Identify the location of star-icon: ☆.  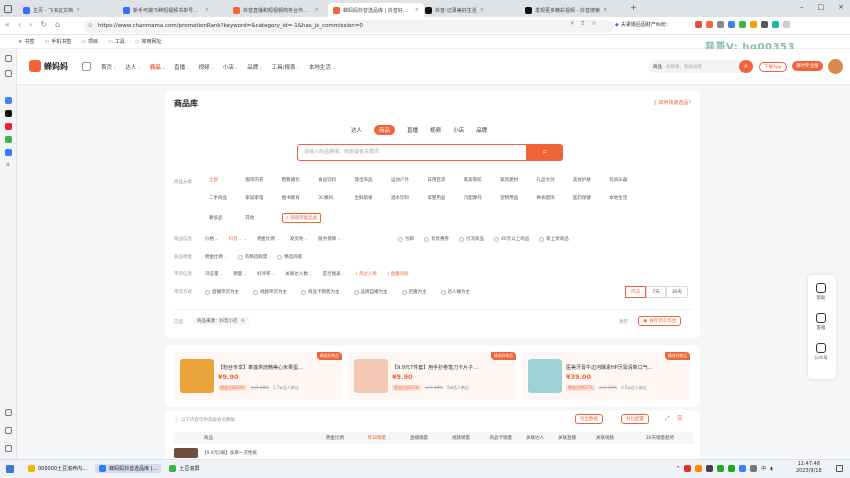
(593, 23).